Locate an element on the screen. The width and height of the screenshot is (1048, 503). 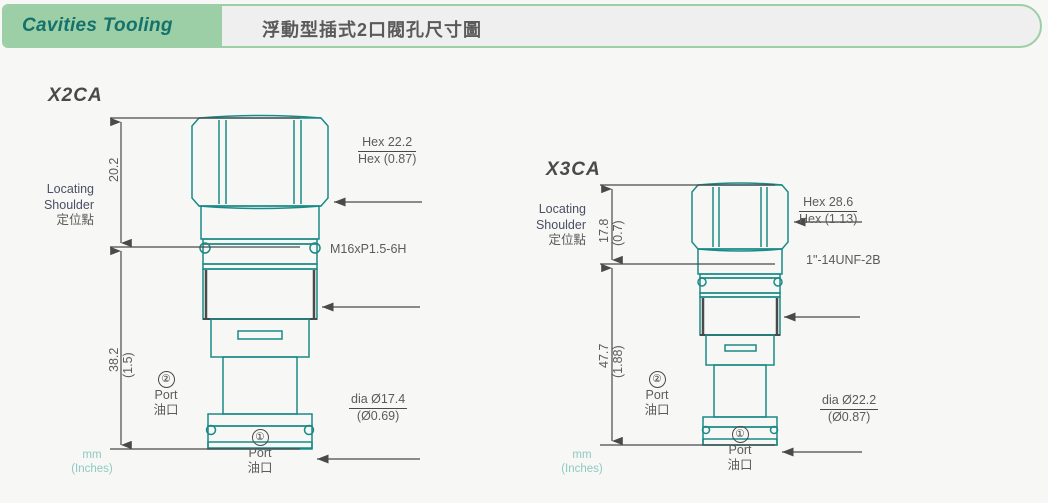
x3ca-dim-lower-in: (1.88) is located at coordinates (618, 361).